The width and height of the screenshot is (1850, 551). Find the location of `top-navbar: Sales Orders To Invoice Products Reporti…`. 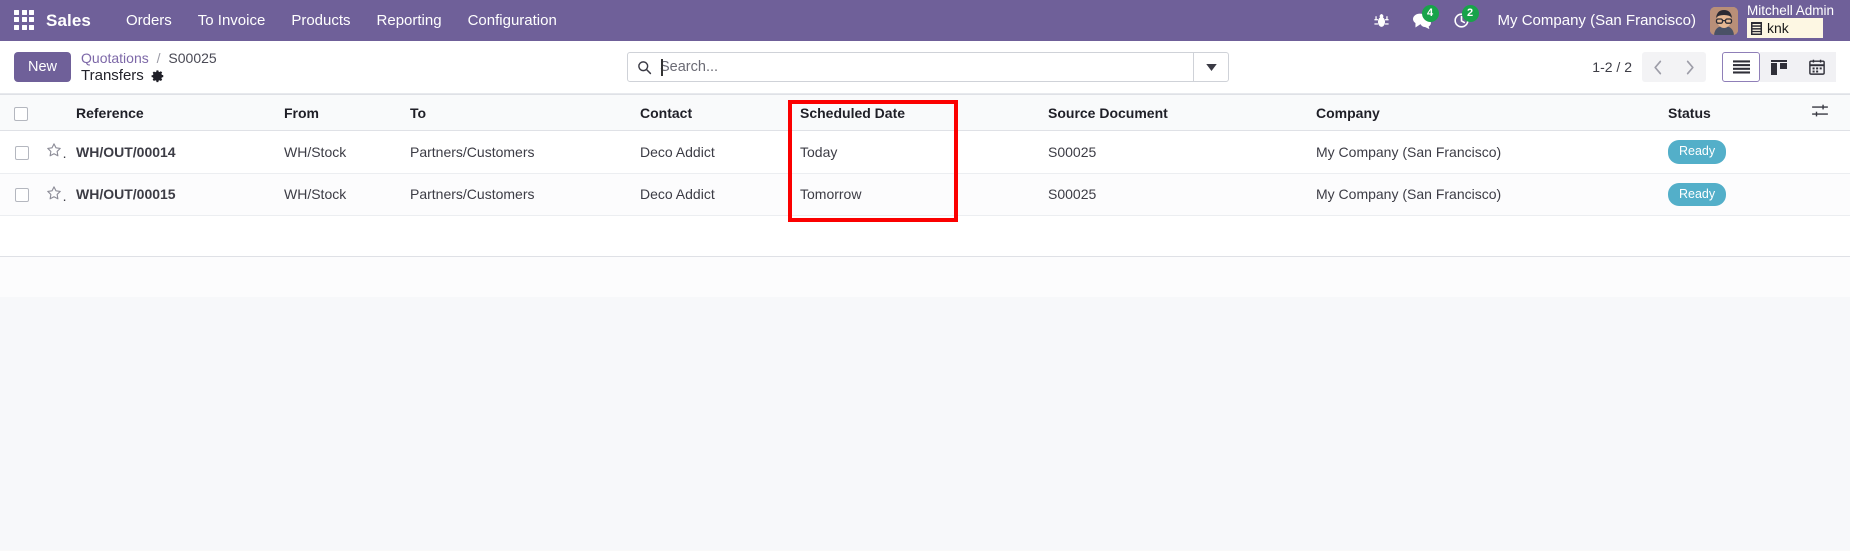

top-navbar: Sales Orders To Invoice Products Reporti… is located at coordinates (925, 20).